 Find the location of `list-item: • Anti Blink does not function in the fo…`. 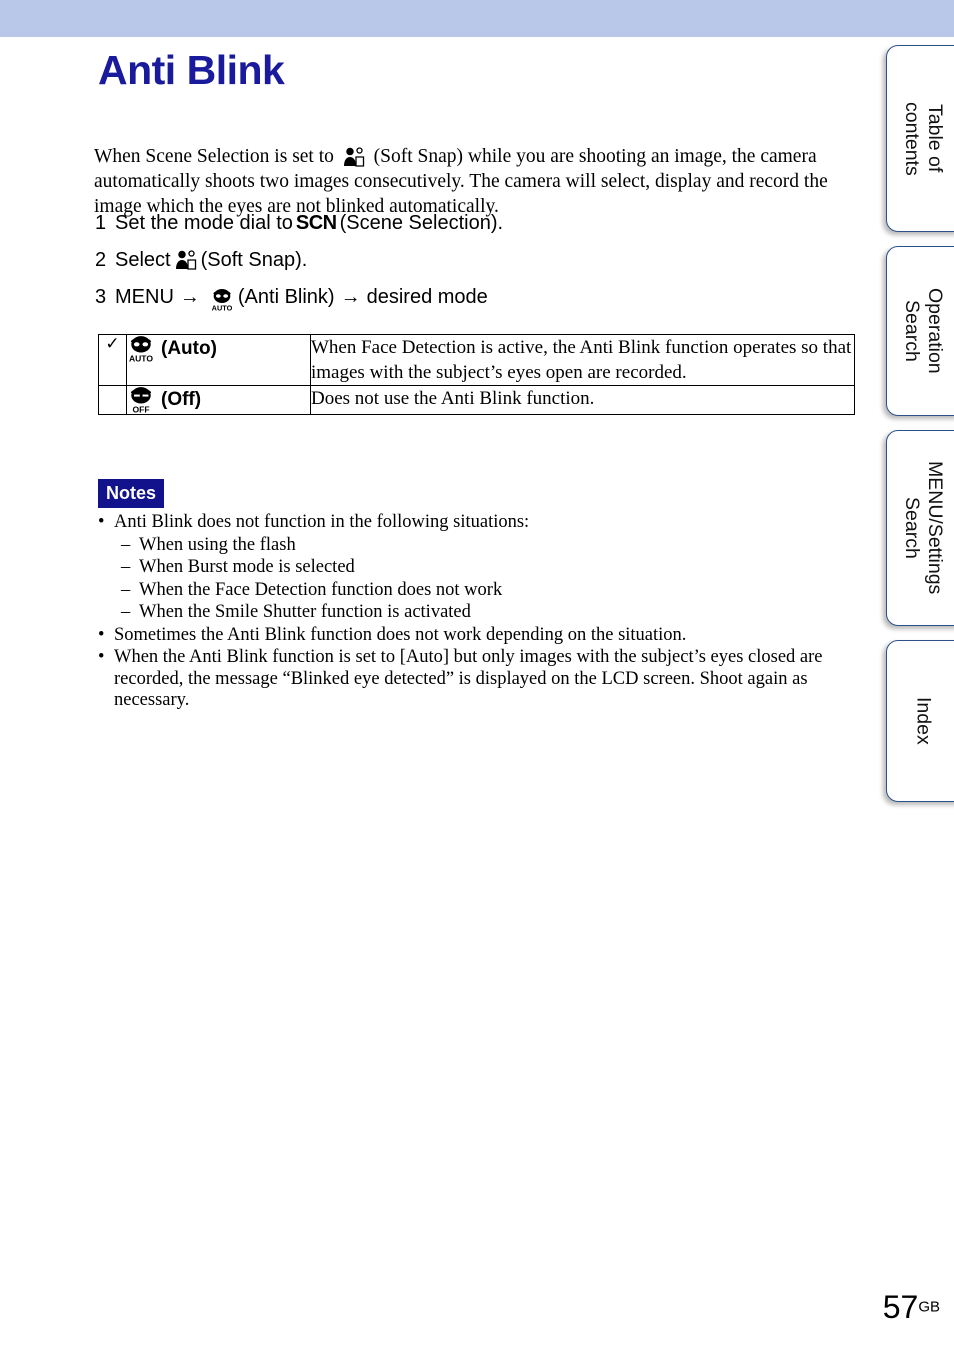

list-item: • Anti Blink does not function in the fo… is located at coordinates (479, 523).